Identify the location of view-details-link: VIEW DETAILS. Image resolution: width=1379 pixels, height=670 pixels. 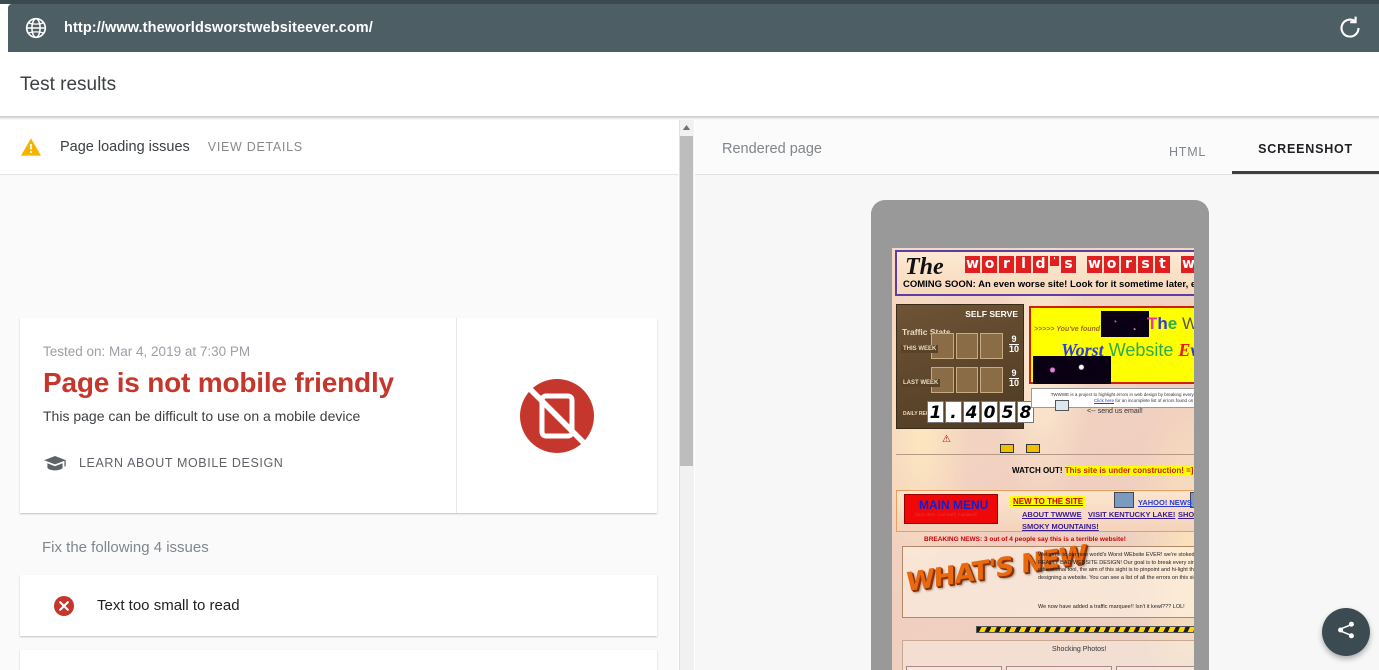
(255, 147).